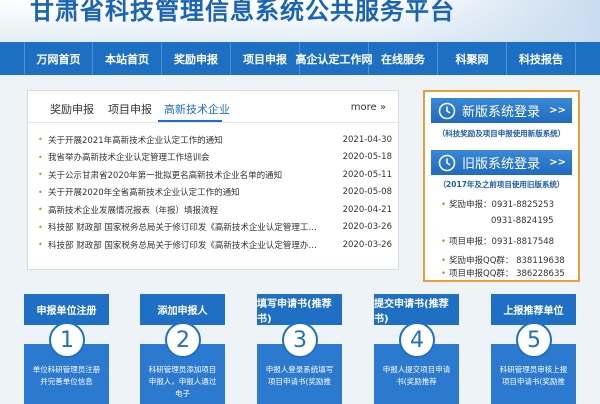 The image size is (600, 404). Describe the element at coordinates (67, 340) in the screenshot. I see `step-number: 1` at that location.